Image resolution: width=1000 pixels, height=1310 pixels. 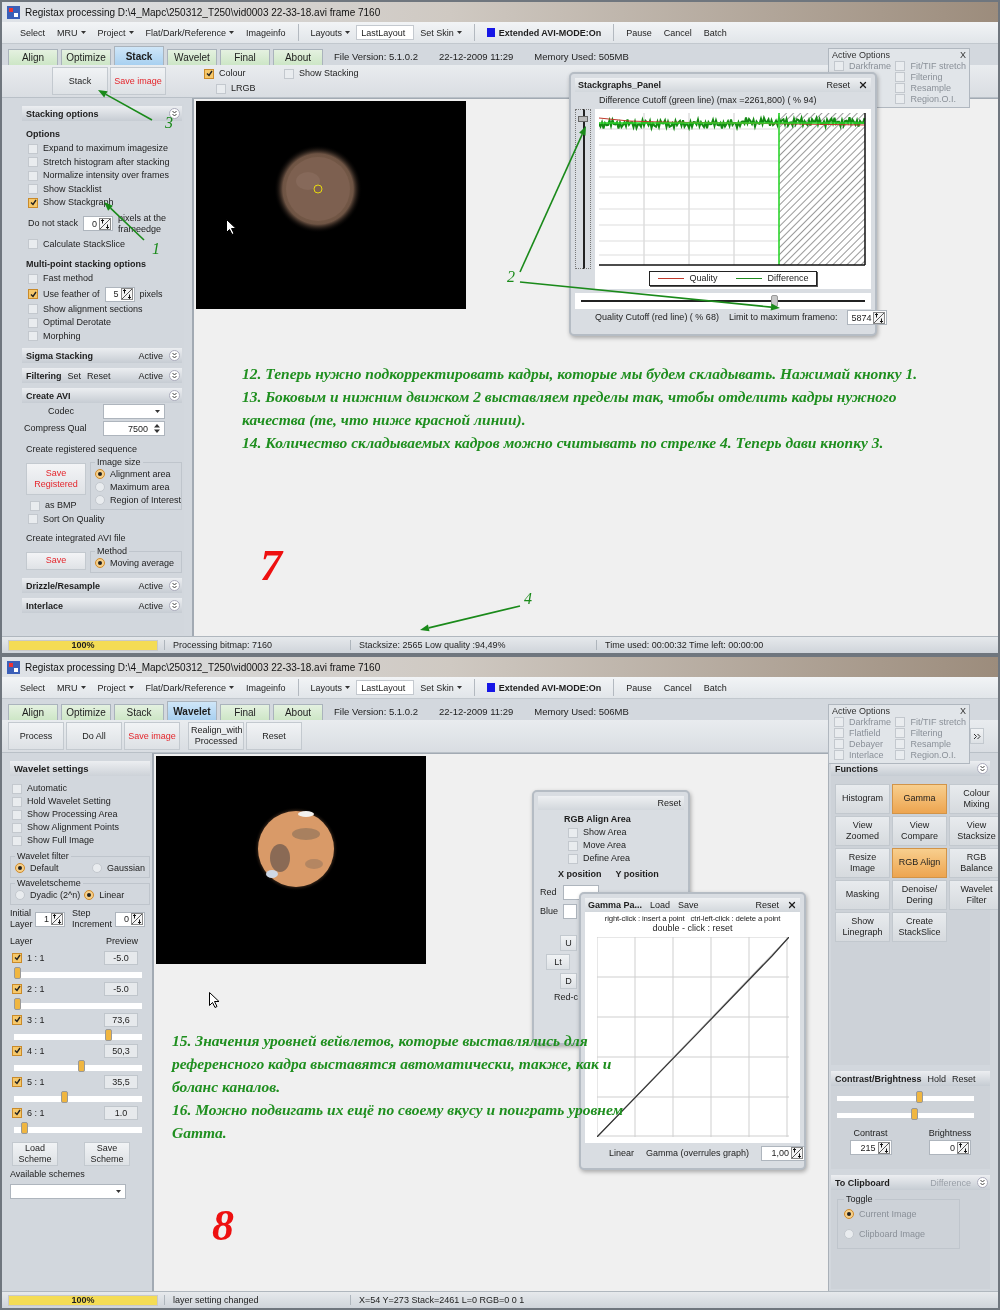 I want to click on header-link: Hold, so click(x=937, y=1078).